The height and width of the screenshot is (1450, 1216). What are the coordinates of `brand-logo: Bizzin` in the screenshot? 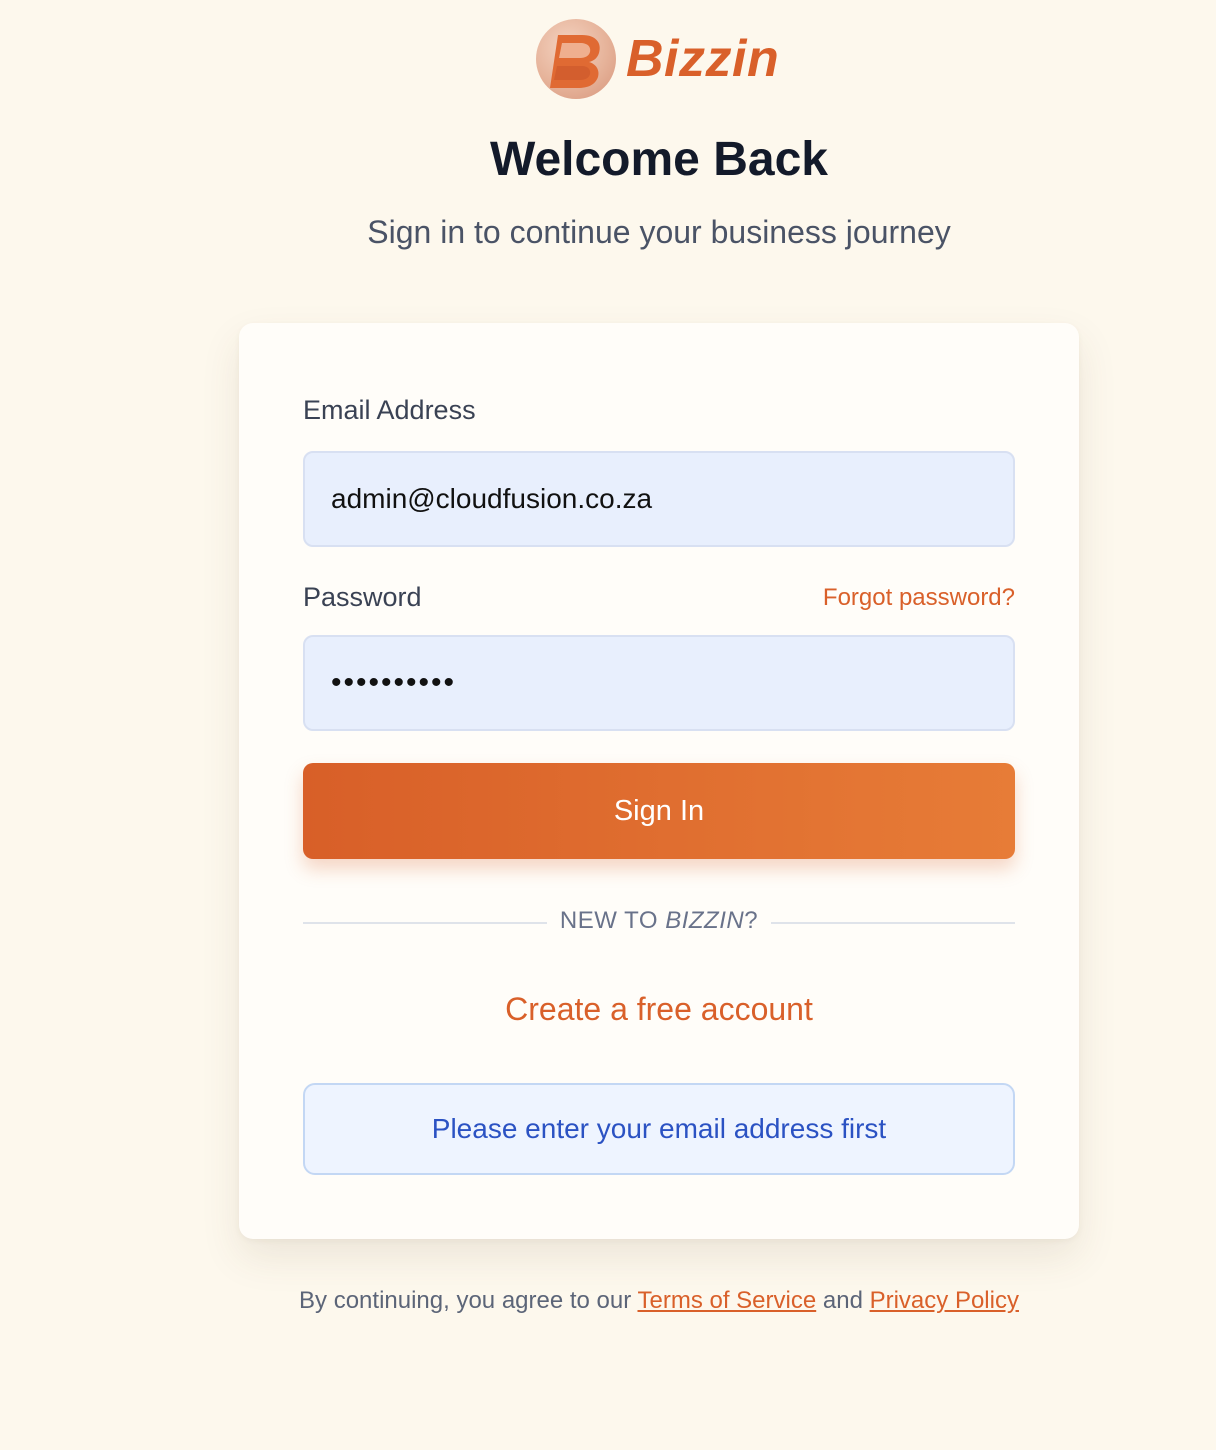 It's located at (657, 59).